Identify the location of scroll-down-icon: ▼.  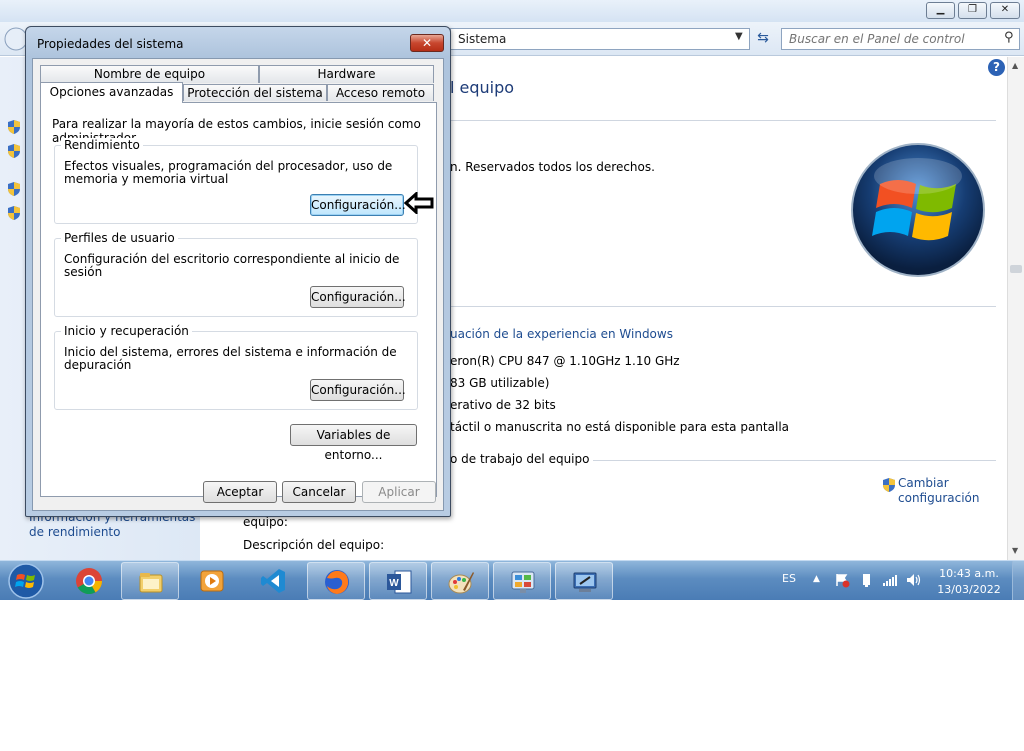
(1015, 550).